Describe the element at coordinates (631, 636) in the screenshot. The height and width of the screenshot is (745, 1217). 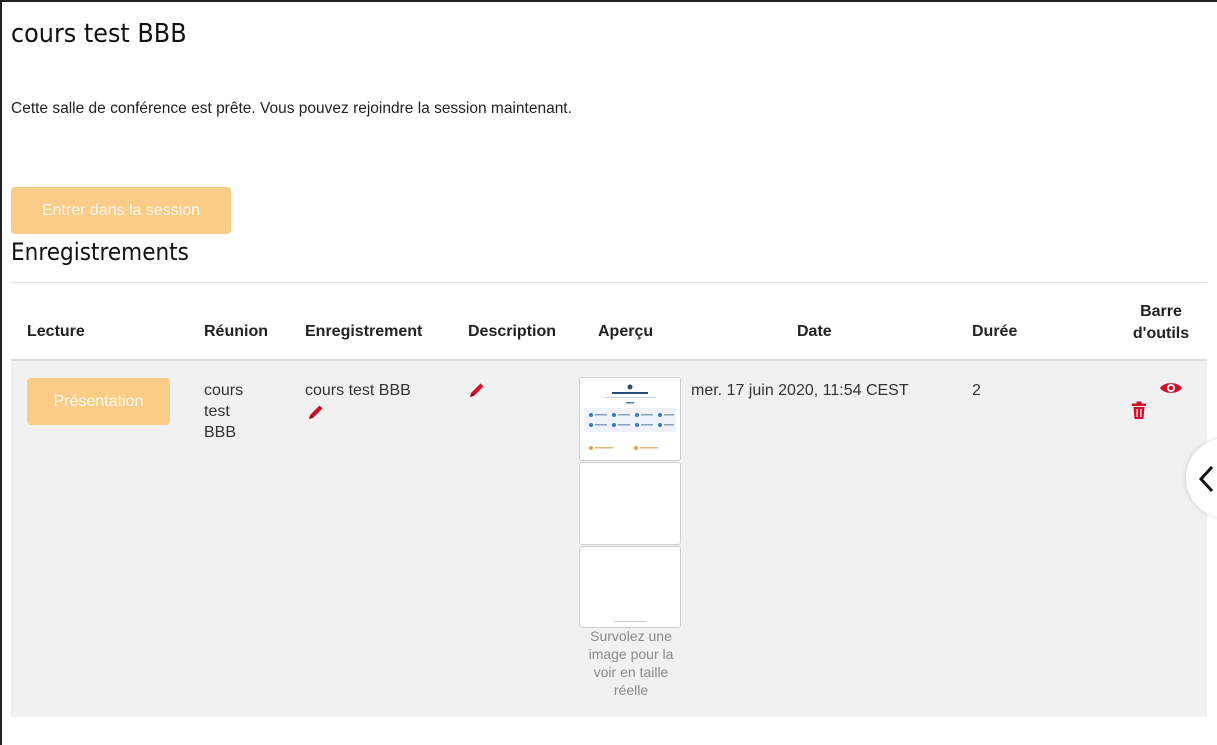
I see `preview-hover-hint-line: Survolez une` at that location.